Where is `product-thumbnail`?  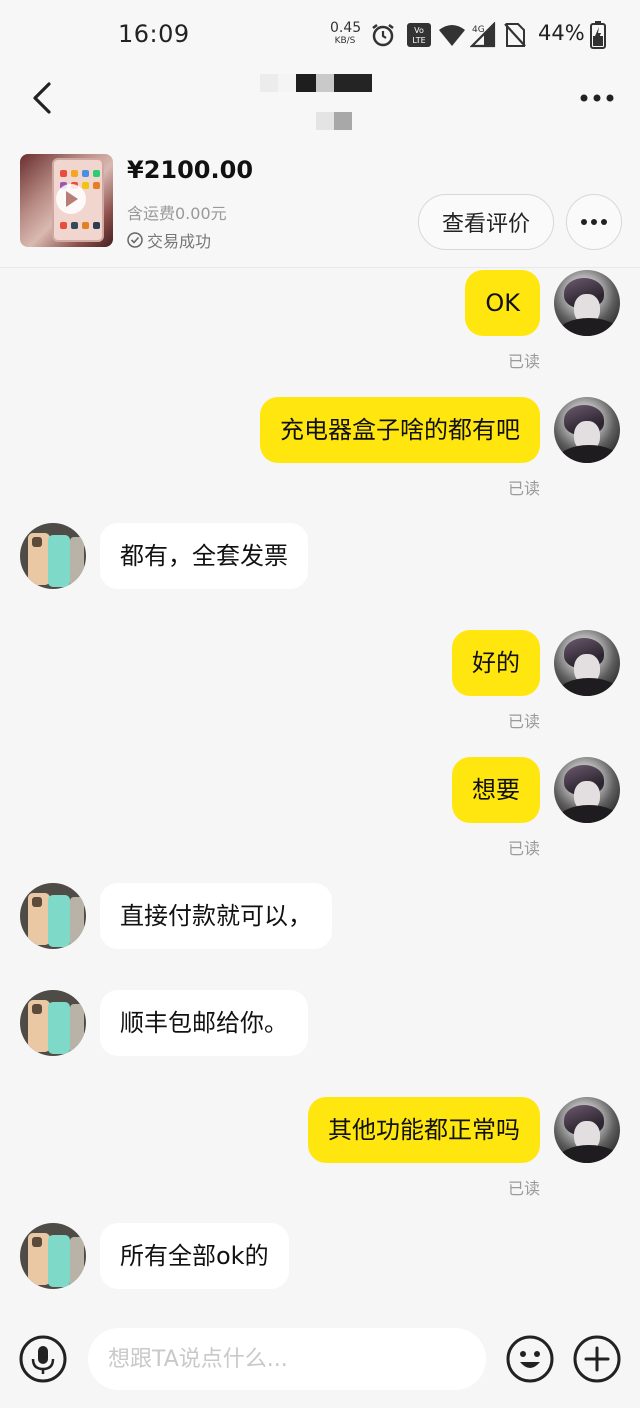
product-thumbnail is located at coordinates (66, 200).